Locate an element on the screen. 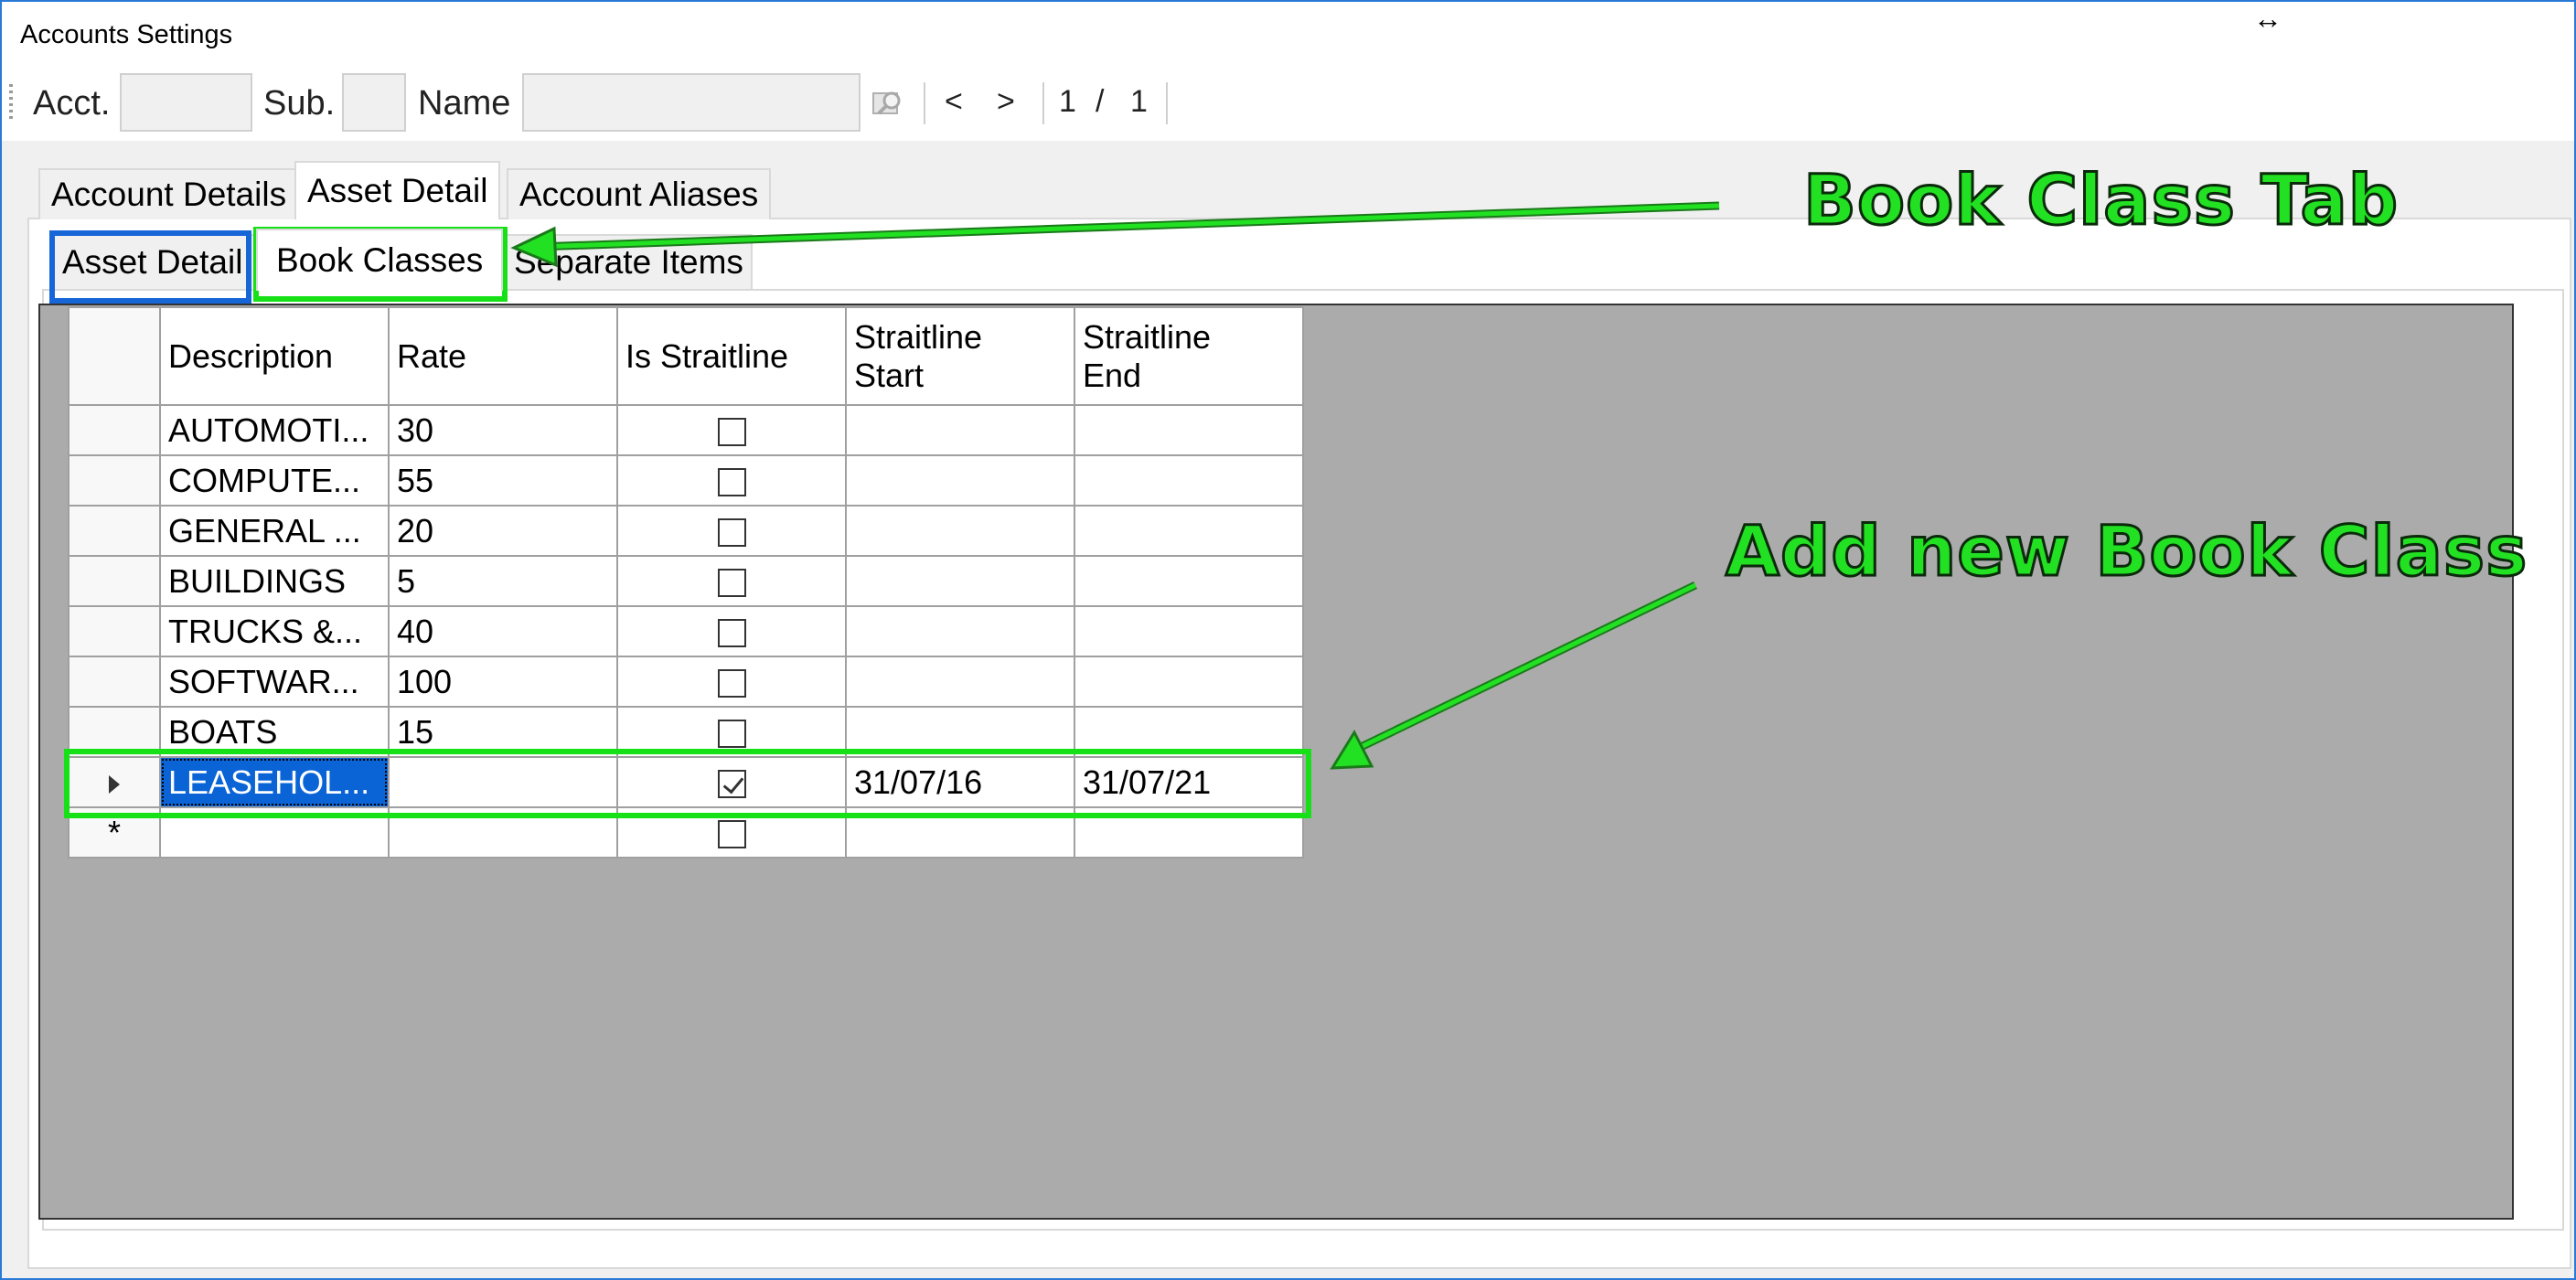  subtab-book-classes: Book Classes is located at coordinates (380, 260).